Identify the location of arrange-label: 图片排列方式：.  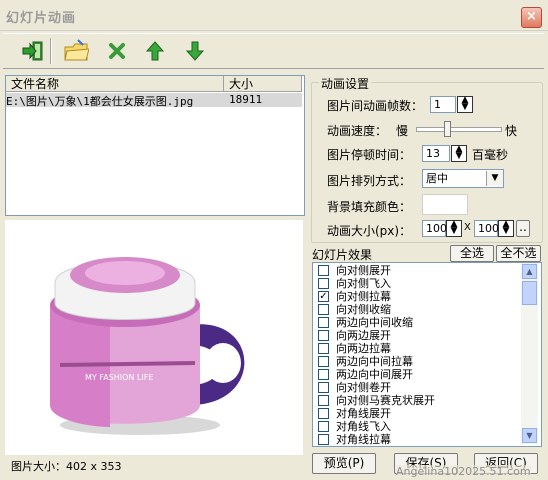
(369, 181).